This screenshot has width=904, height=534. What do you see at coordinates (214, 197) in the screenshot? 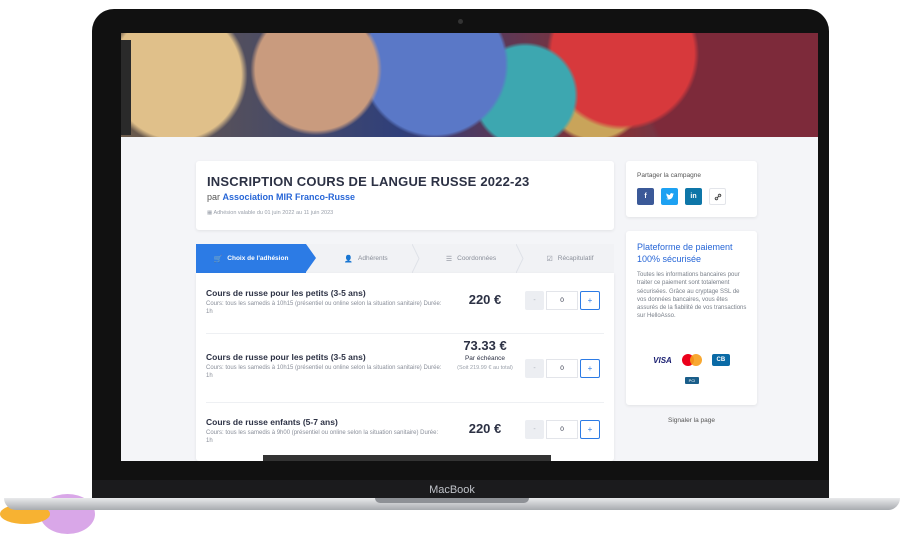
I see `by-prefix: par` at bounding box center [214, 197].